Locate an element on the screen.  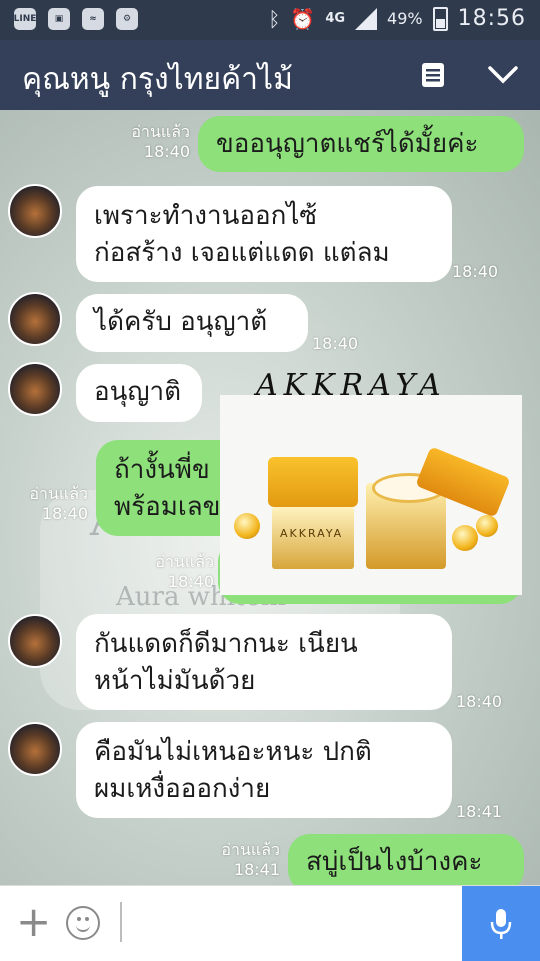
chevron-down-icon is located at coordinates (503, 75).